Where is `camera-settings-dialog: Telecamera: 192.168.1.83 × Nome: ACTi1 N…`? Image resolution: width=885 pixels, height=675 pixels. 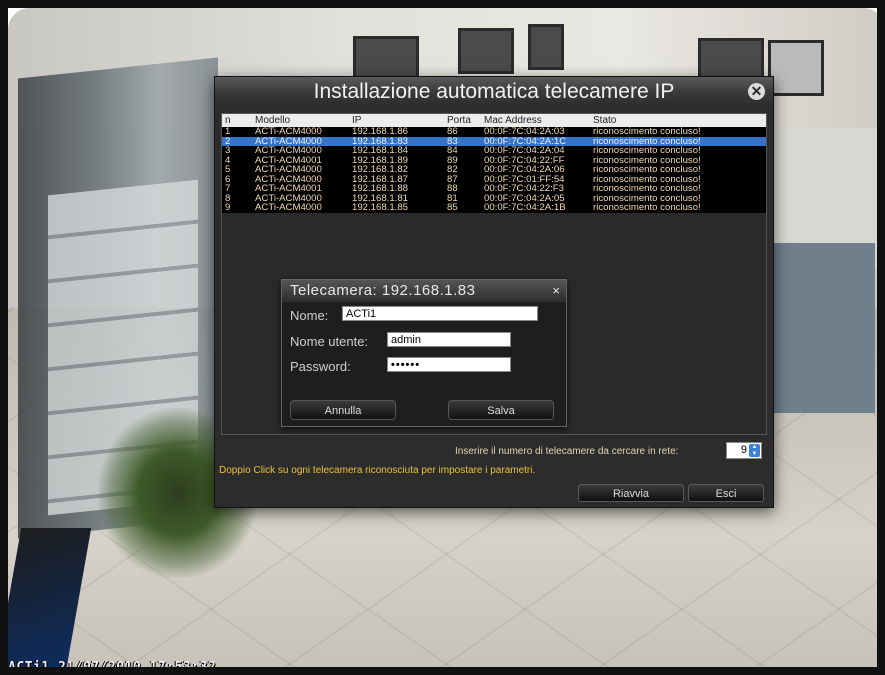
camera-settings-dialog: Telecamera: 192.168.1.83 × Nome: ACTi1 N… is located at coordinates (424, 353).